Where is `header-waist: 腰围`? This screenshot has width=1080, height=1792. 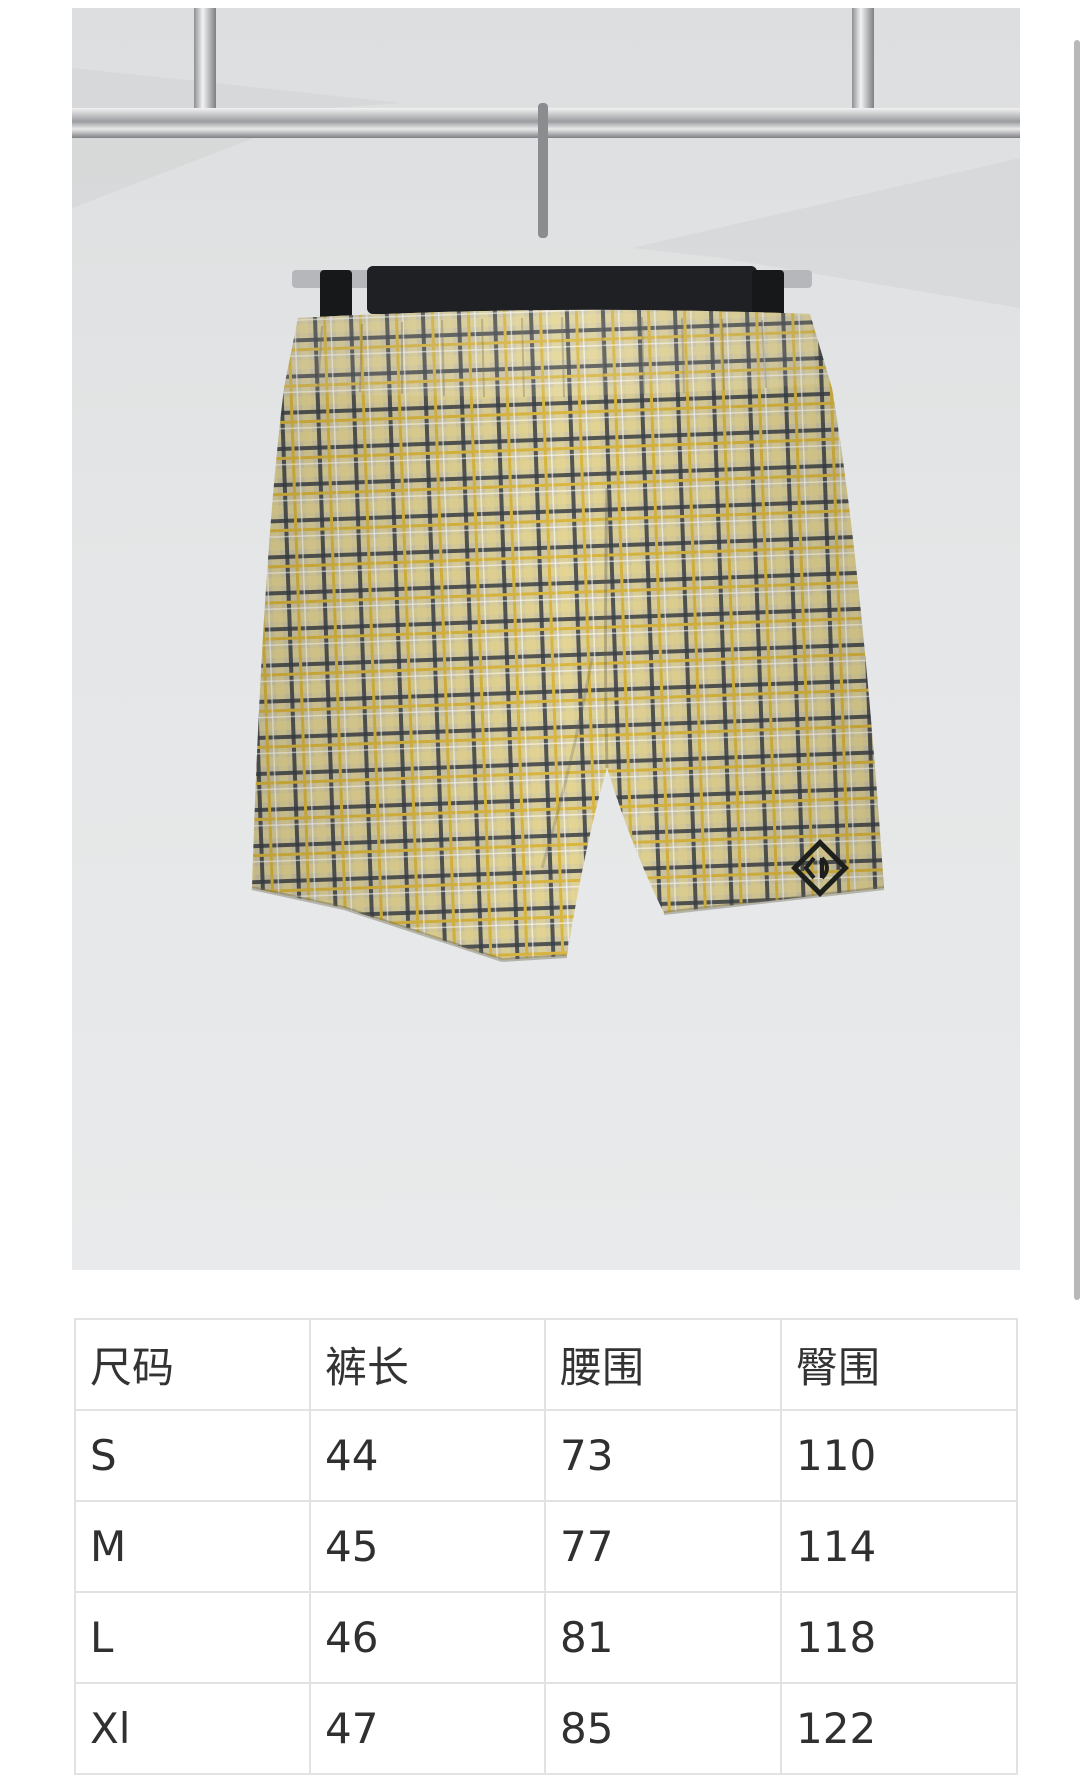
header-waist: 腰围 is located at coordinates (663, 1364).